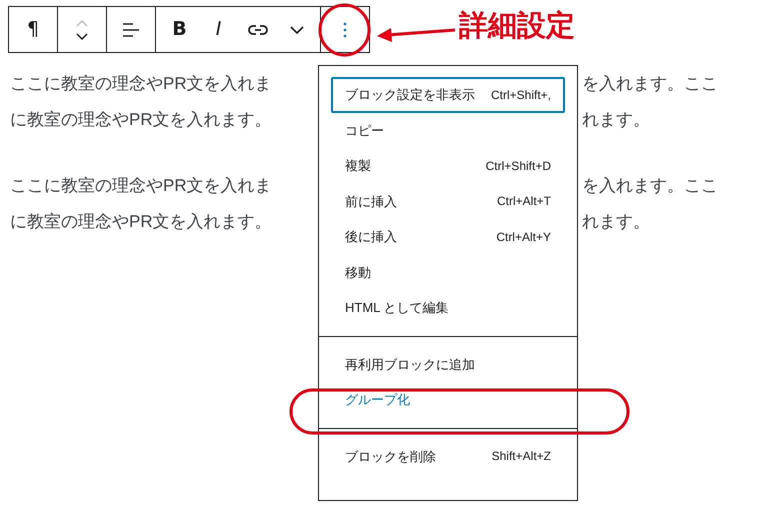  Describe the element at coordinates (179, 29) in the screenshot. I see `bold-button: B` at that location.